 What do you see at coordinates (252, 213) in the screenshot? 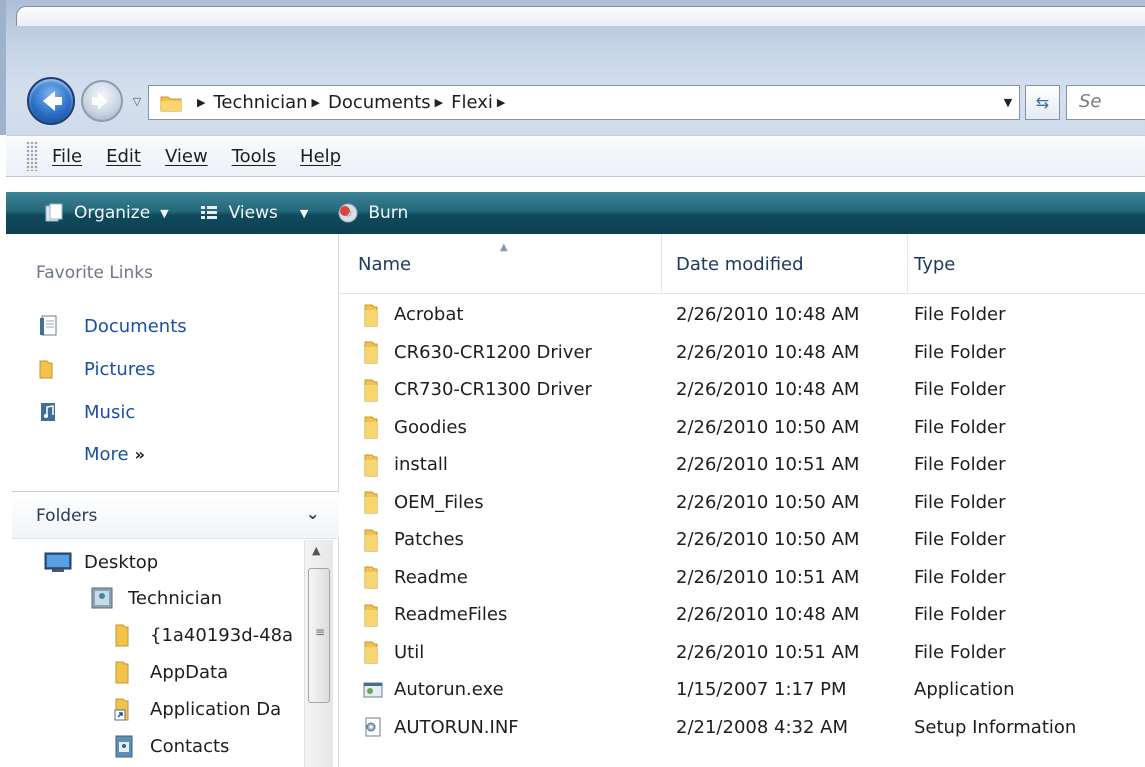
I see `views-button: Views ▼` at bounding box center [252, 213].